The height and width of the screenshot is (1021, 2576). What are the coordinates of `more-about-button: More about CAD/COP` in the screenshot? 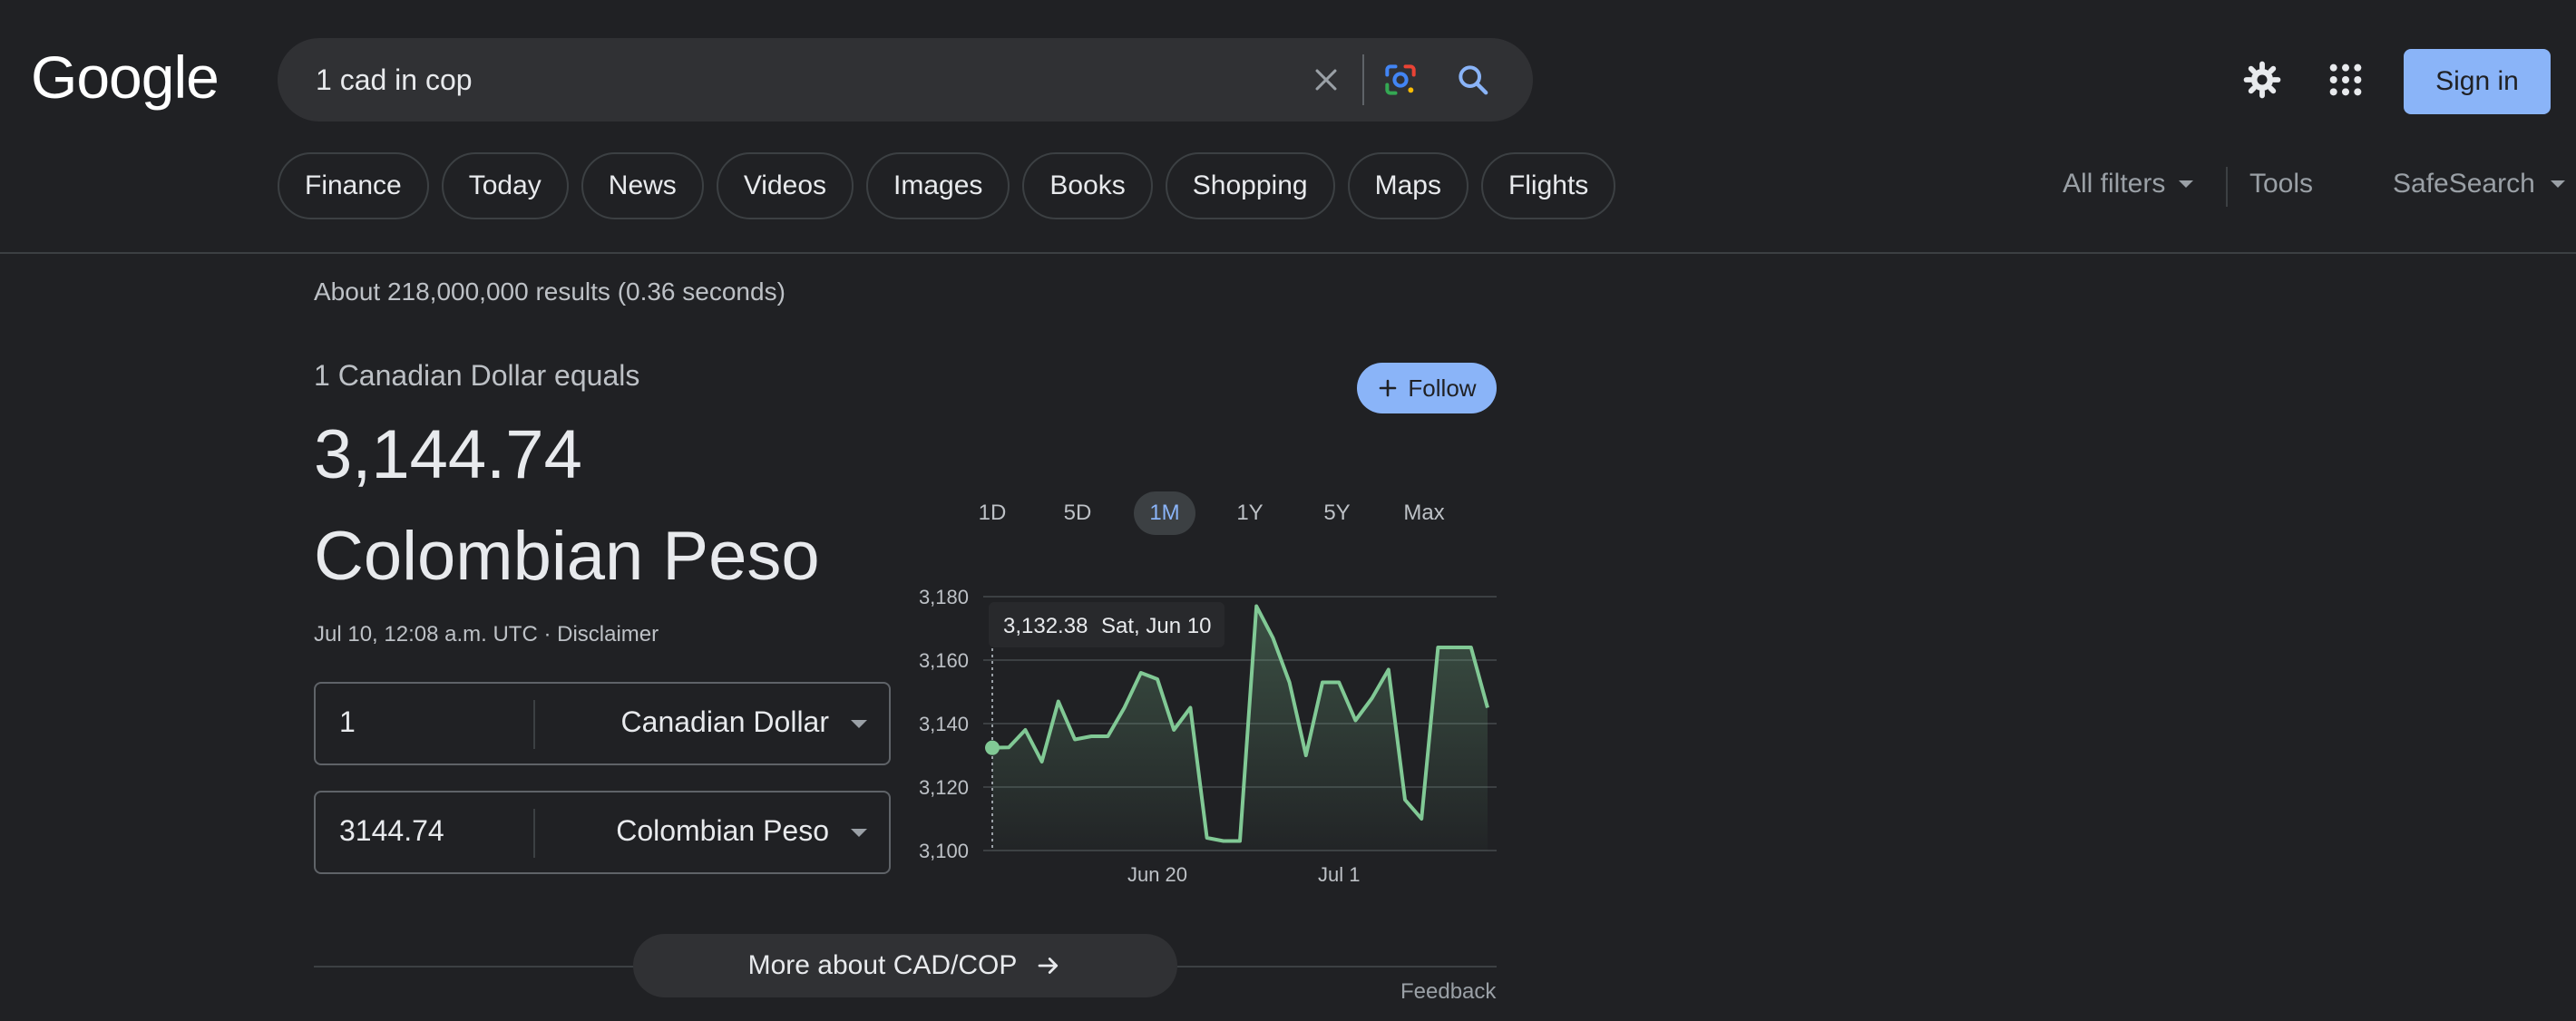 It's located at (905, 965).